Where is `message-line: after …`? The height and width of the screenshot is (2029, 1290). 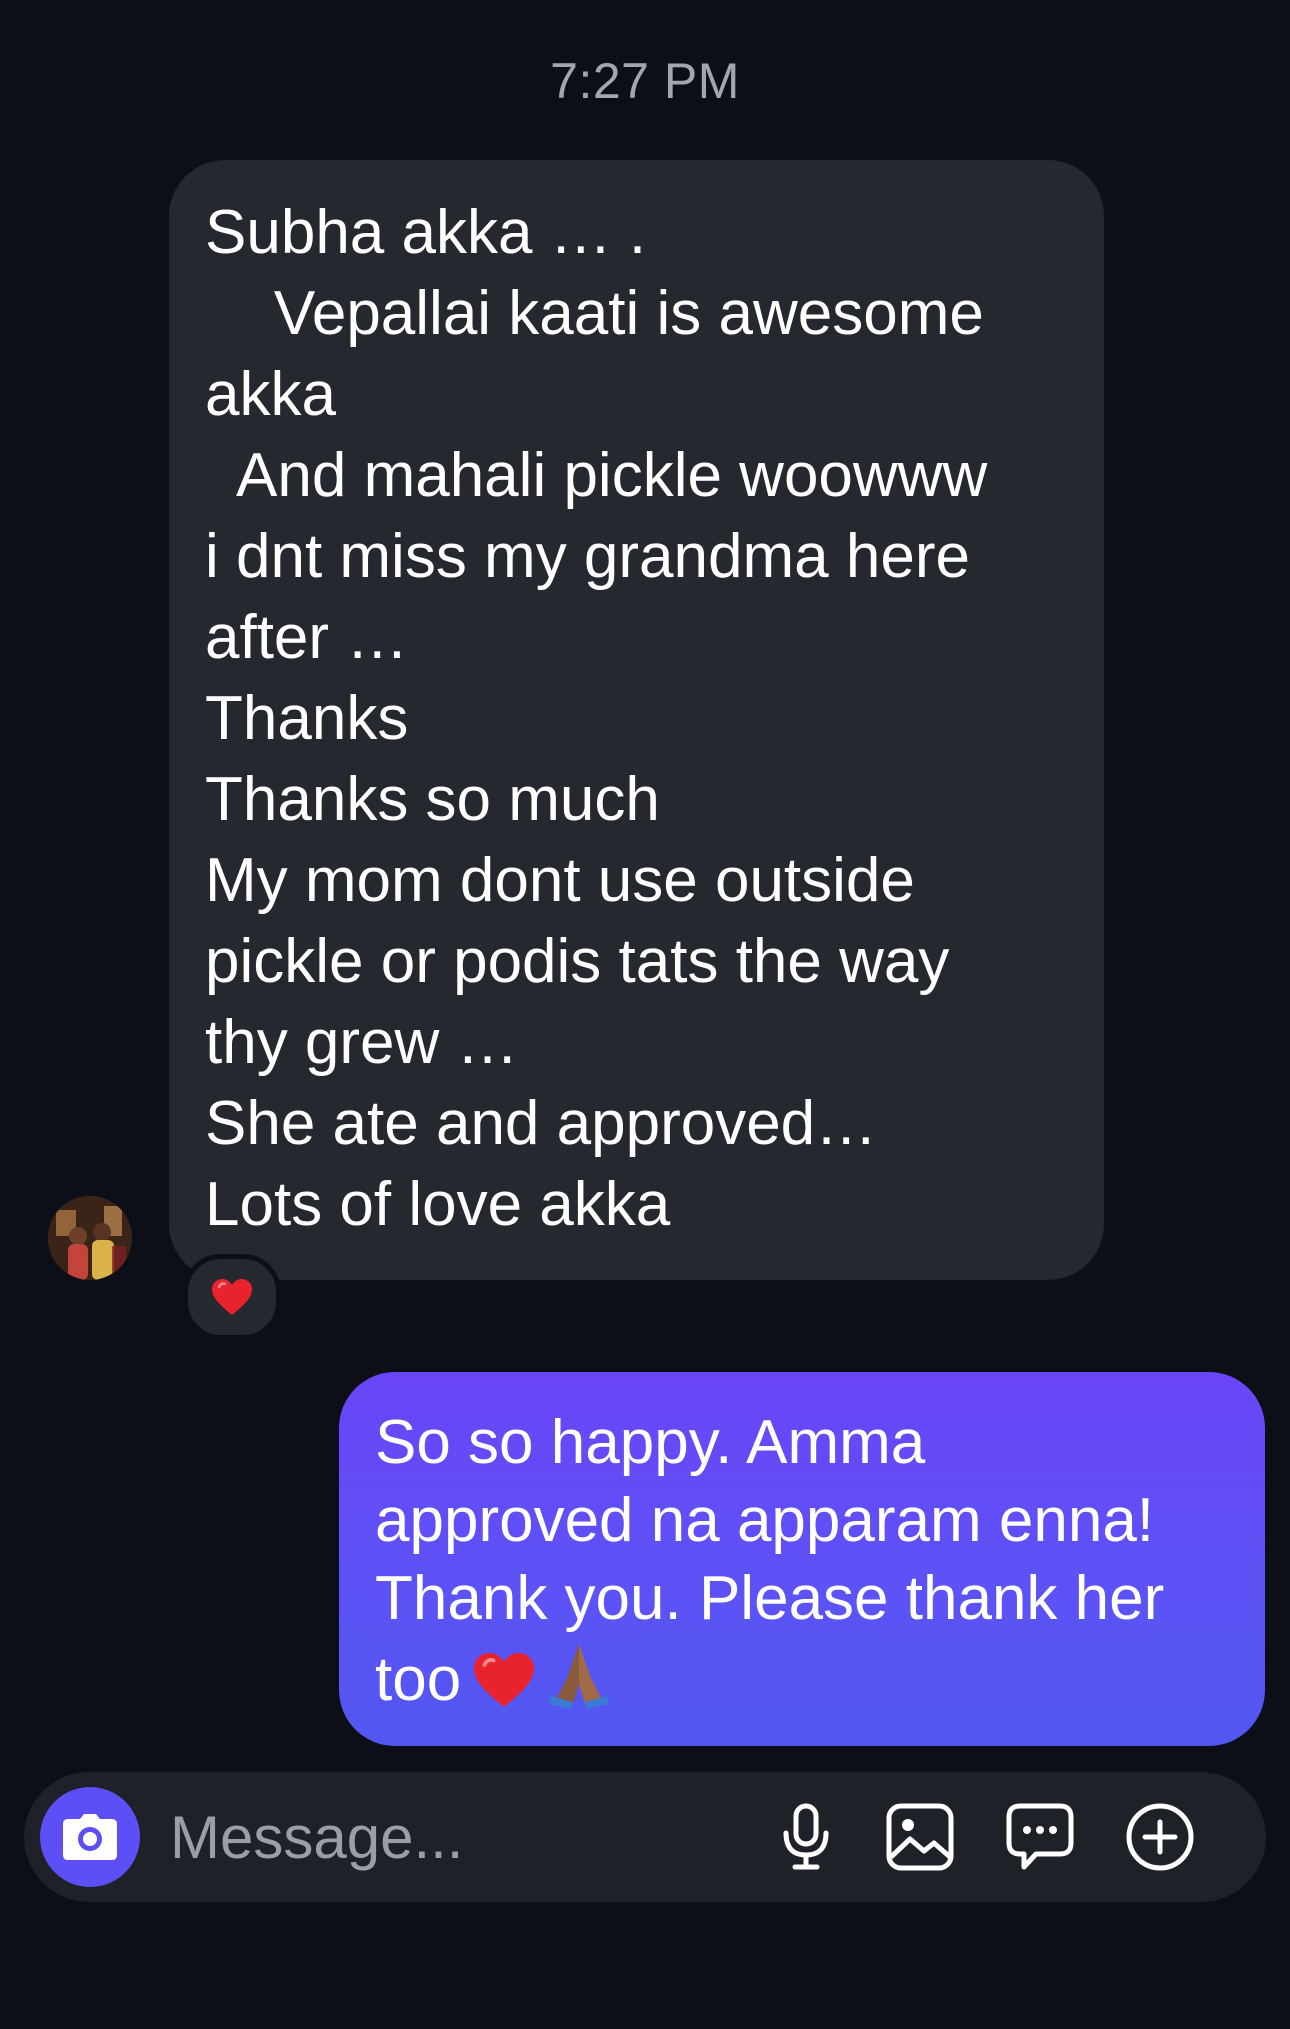
message-line: after … is located at coordinates (307, 637).